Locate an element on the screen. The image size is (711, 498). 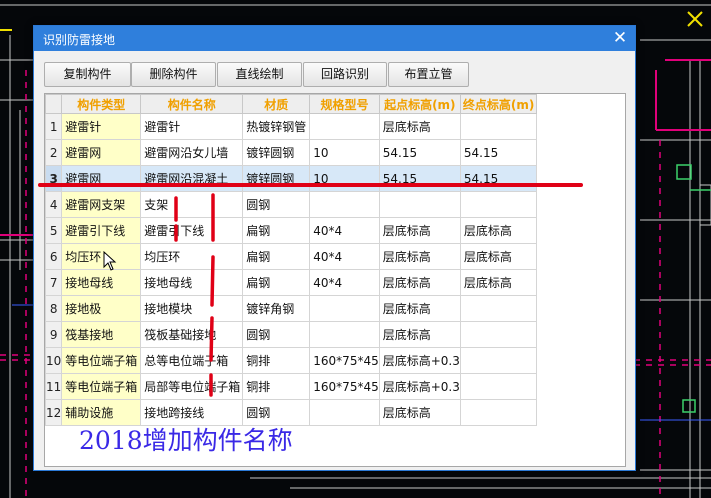
loop-recognition-button: 回路识别 is located at coordinates (345, 74).